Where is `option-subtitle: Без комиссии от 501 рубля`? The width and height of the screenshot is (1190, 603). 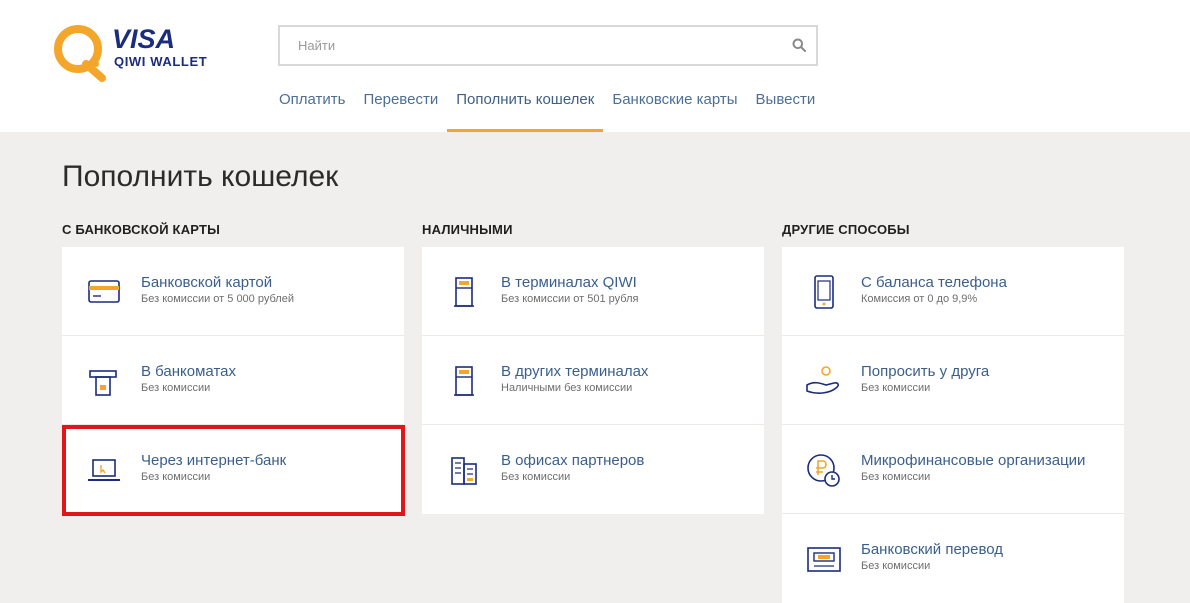
option-subtitle: Без комиссии от 501 рубля is located at coordinates (570, 299).